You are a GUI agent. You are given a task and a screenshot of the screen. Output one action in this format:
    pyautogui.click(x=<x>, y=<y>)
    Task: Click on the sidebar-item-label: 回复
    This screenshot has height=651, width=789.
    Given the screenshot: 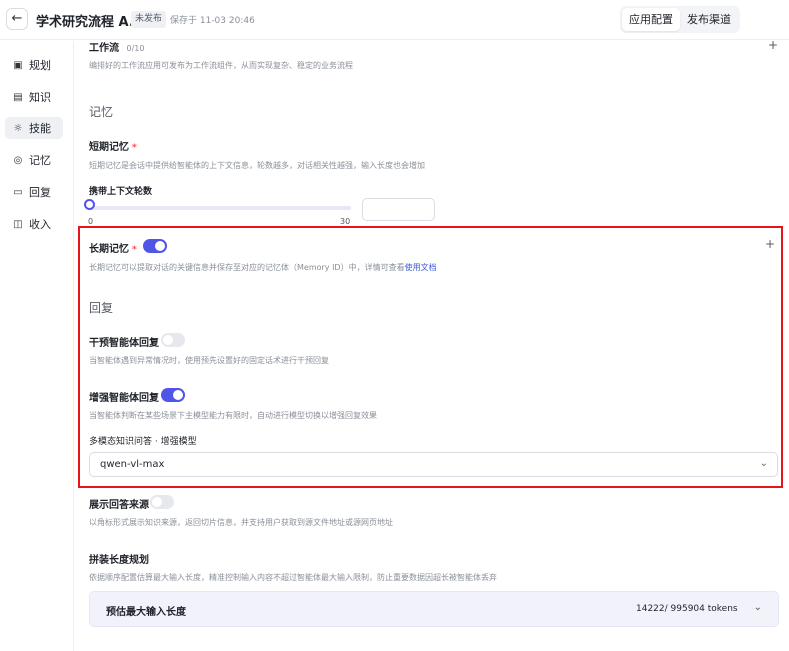 What is the action you would take?
    pyautogui.click(x=40, y=192)
    